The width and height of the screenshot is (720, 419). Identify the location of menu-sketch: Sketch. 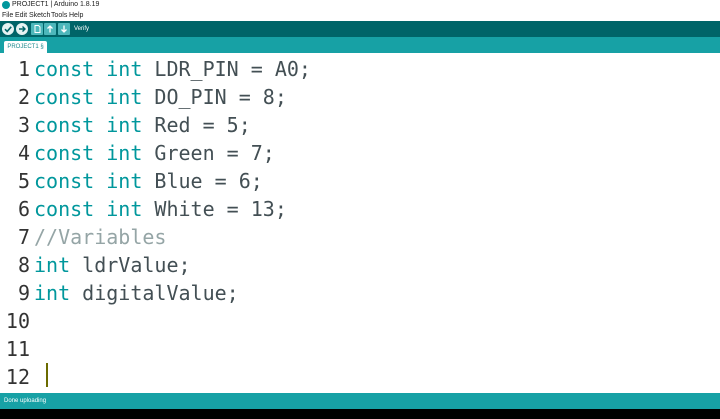
(39, 15).